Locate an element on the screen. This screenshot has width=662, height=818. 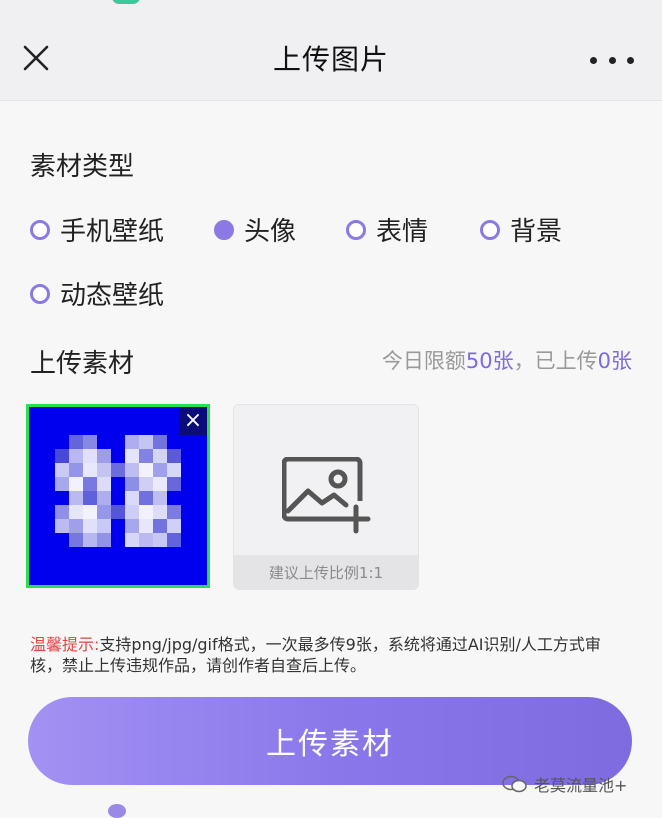
upload-material-title: 上传素材 is located at coordinates (82, 364).